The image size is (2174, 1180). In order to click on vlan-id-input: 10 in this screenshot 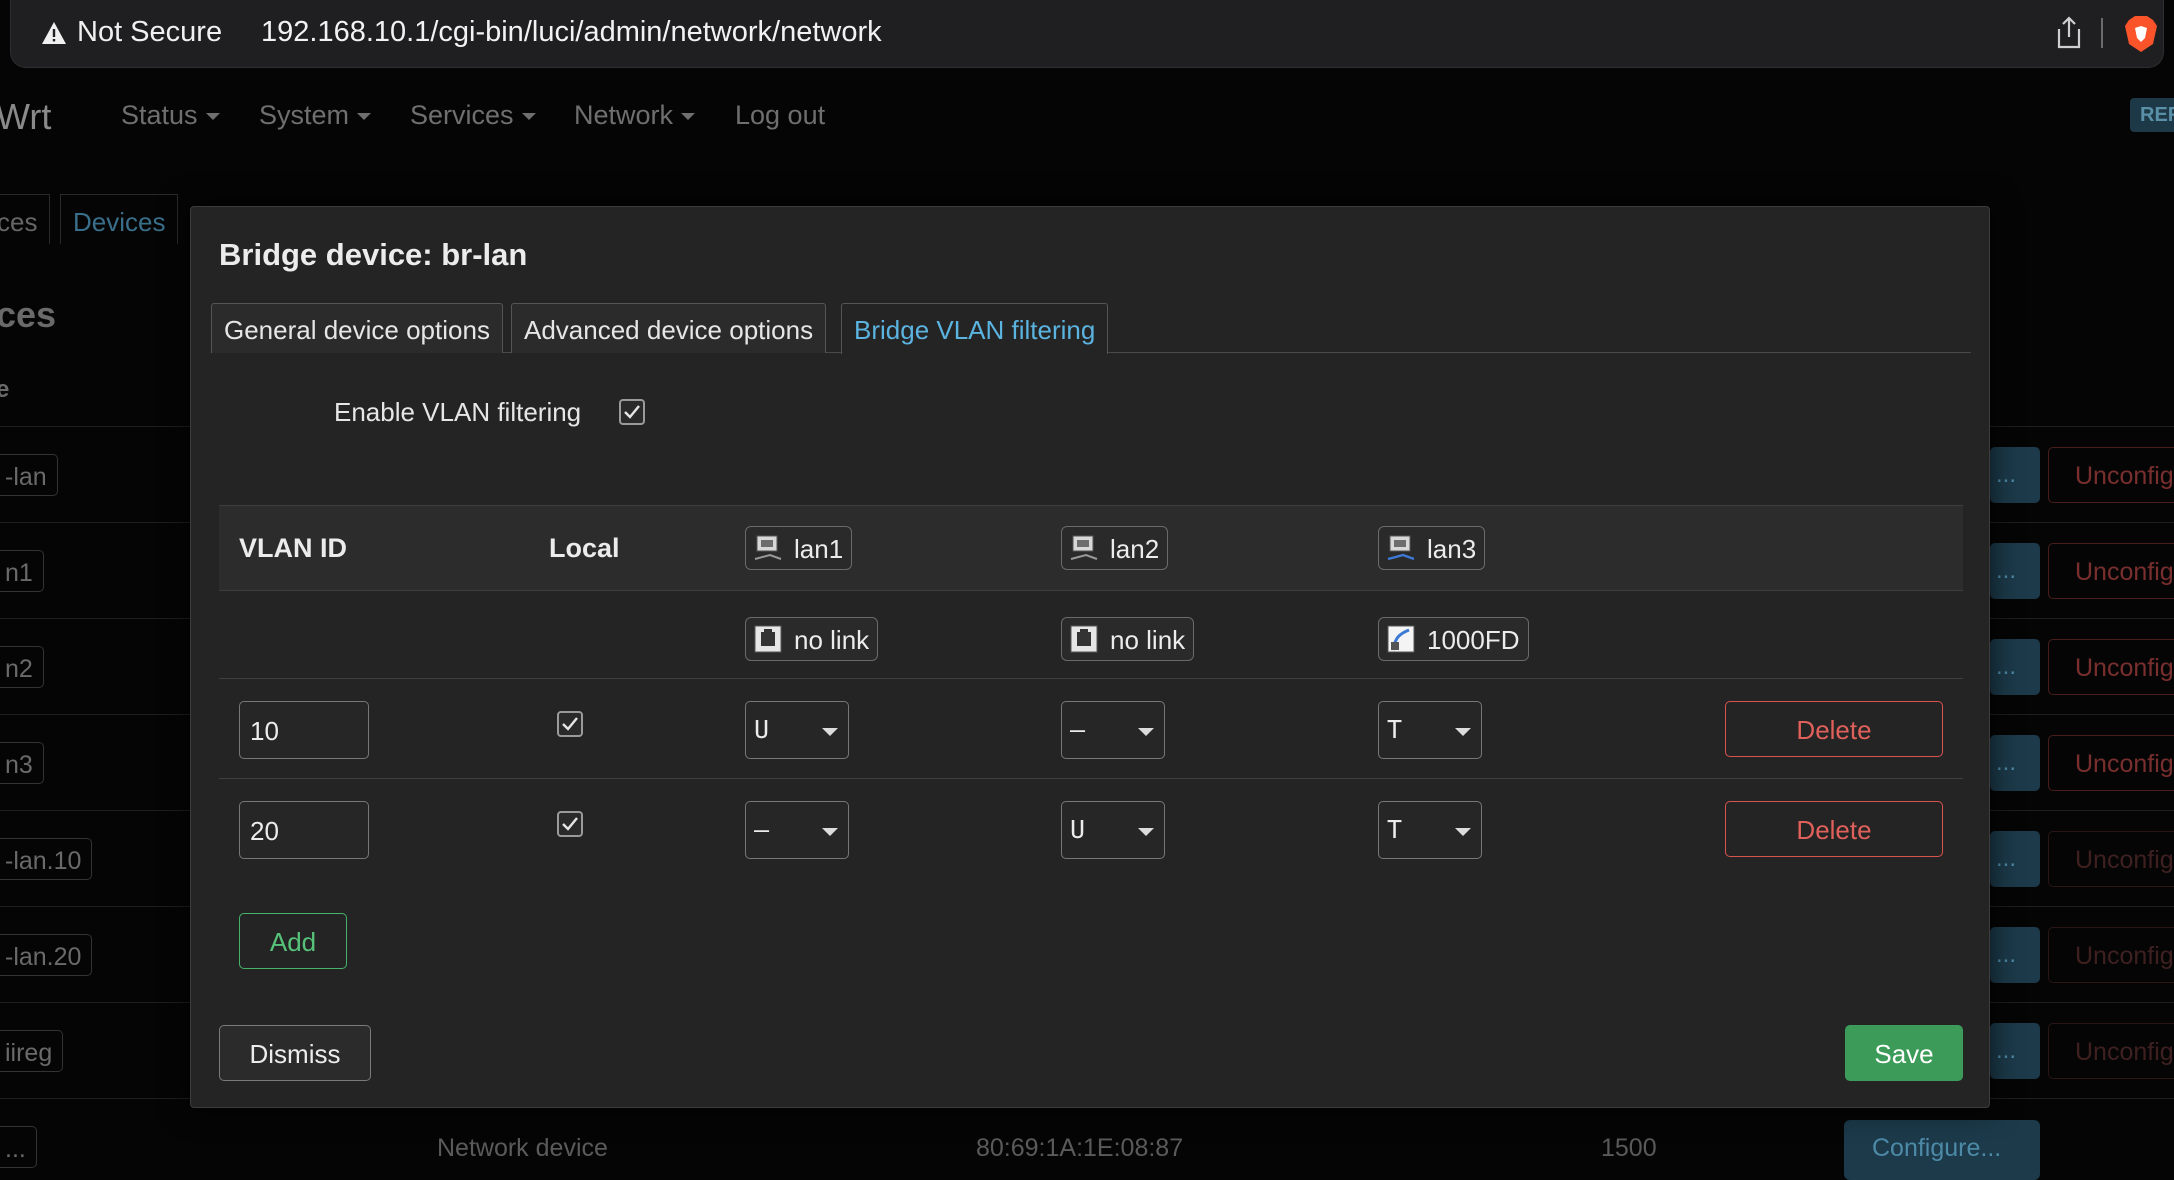, I will do `click(304, 730)`.